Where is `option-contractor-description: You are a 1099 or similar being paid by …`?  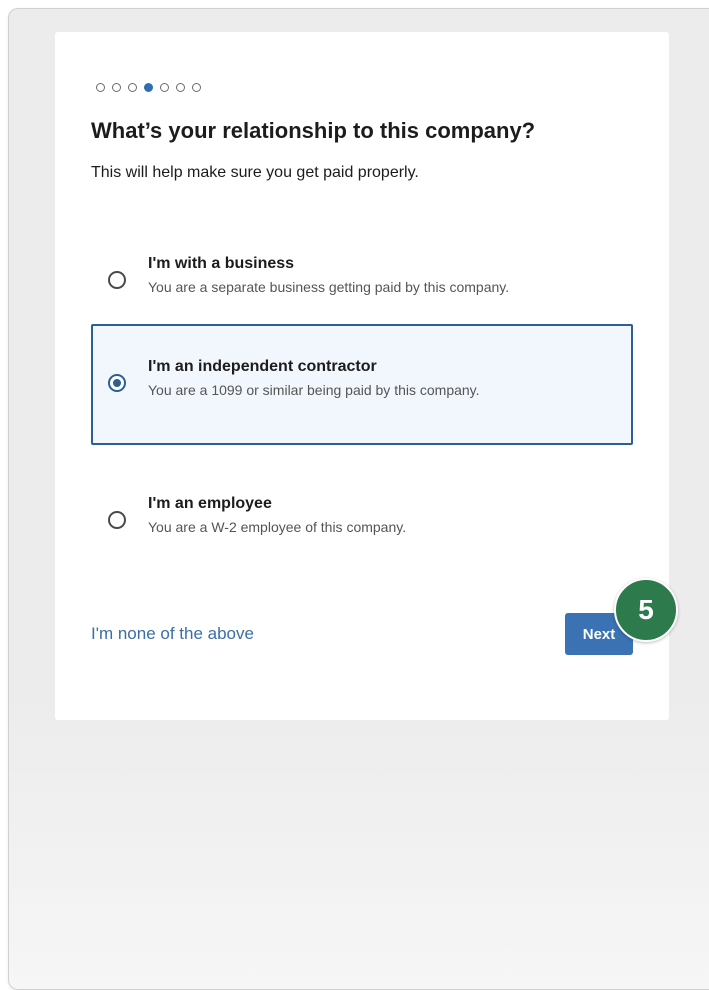 option-contractor-description: You are a 1099 or similar being paid by … is located at coordinates (314, 390).